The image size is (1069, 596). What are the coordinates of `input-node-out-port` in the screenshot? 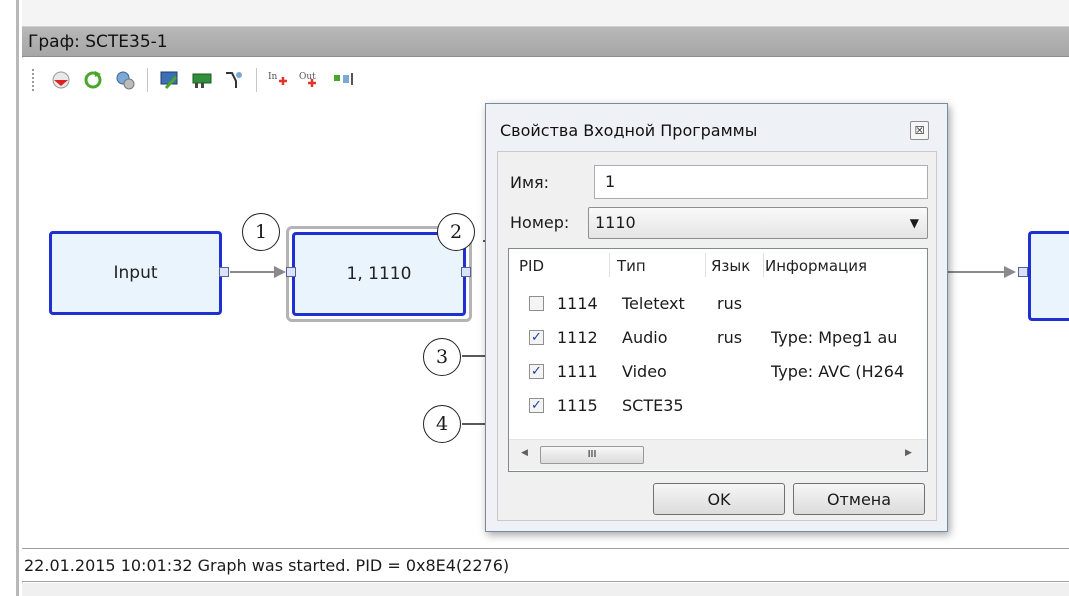 It's located at (224, 272).